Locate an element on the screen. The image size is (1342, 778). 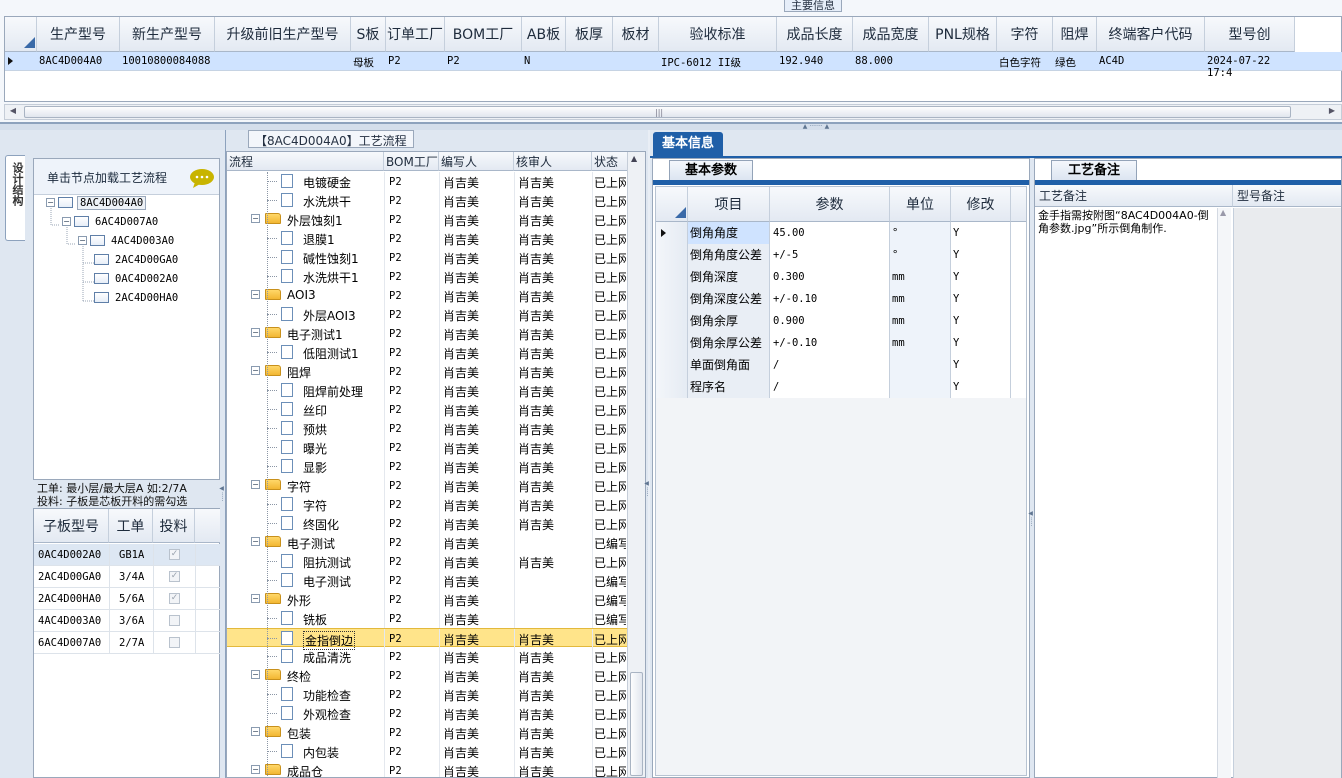
column-header: 字符 is located at coordinates (1025, 34).